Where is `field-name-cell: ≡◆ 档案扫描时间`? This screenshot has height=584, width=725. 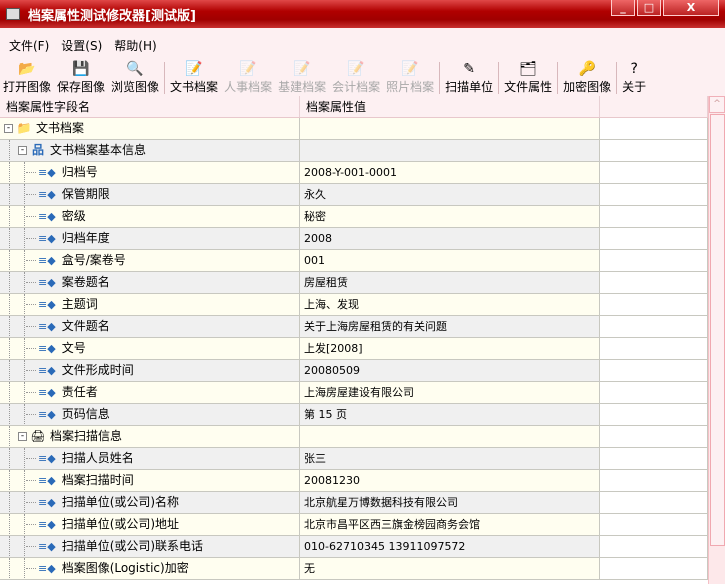 field-name-cell: ≡◆ 档案扫描时间 is located at coordinates (150, 480).